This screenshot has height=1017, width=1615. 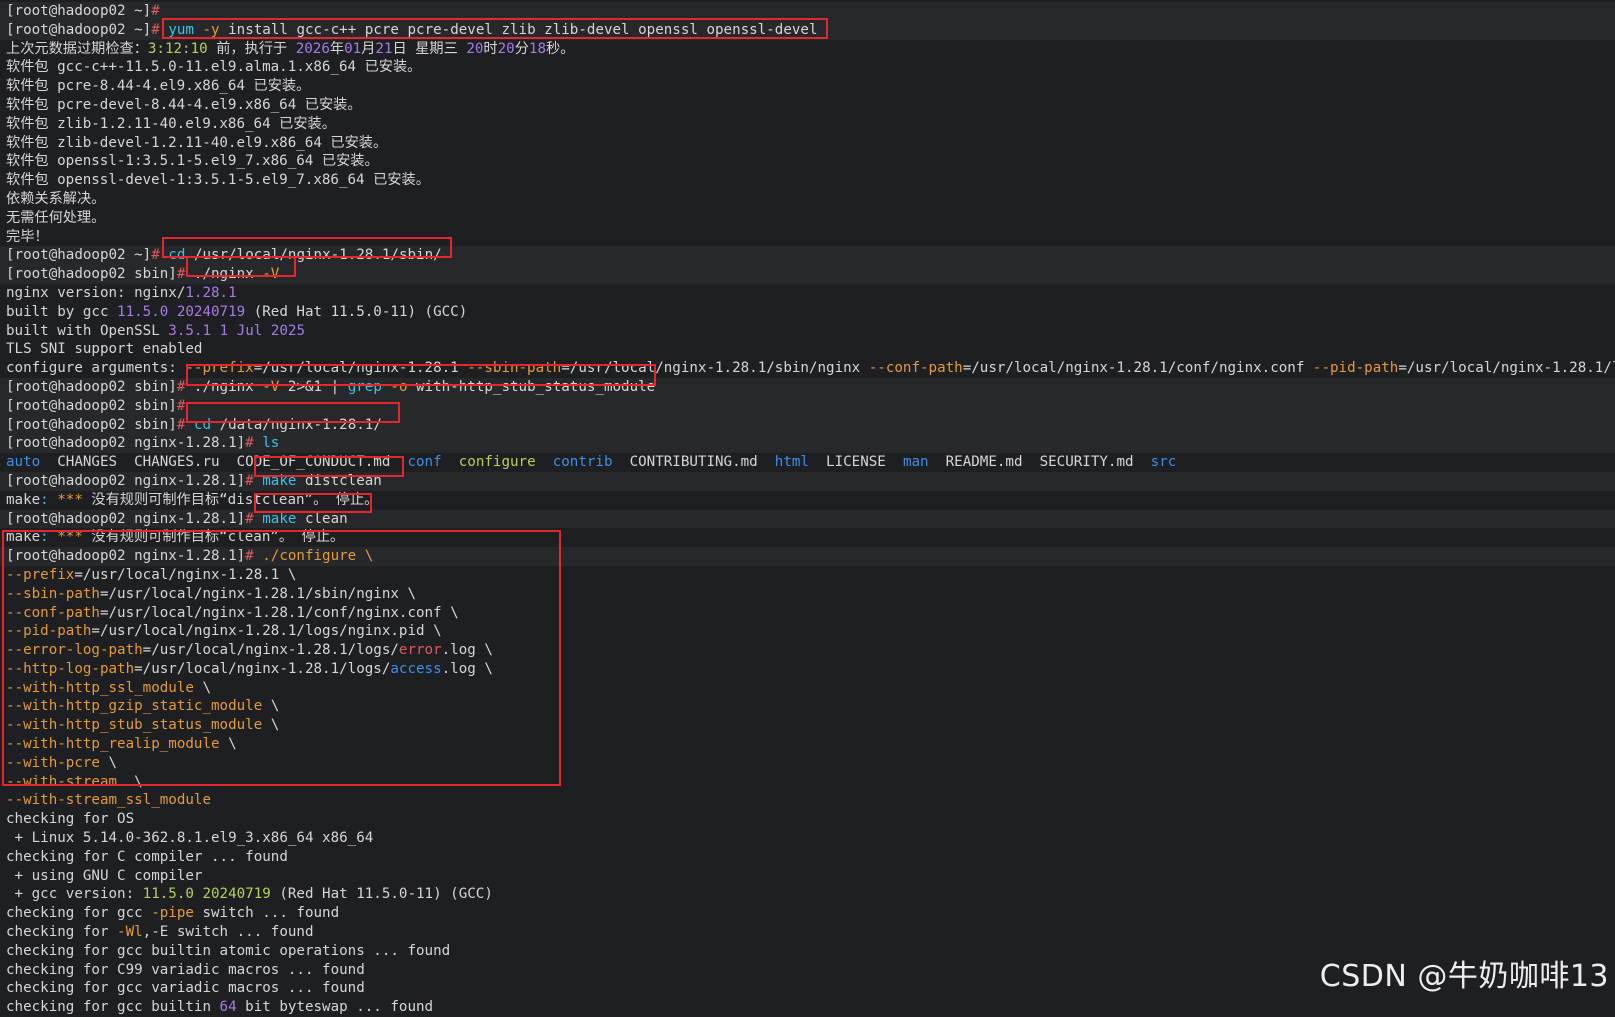 I want to click on terminal-text-segment: 软件包 zlib-devel-1.2.11-40.el9.x86_64 已安装。, so click(x=197, y=142).